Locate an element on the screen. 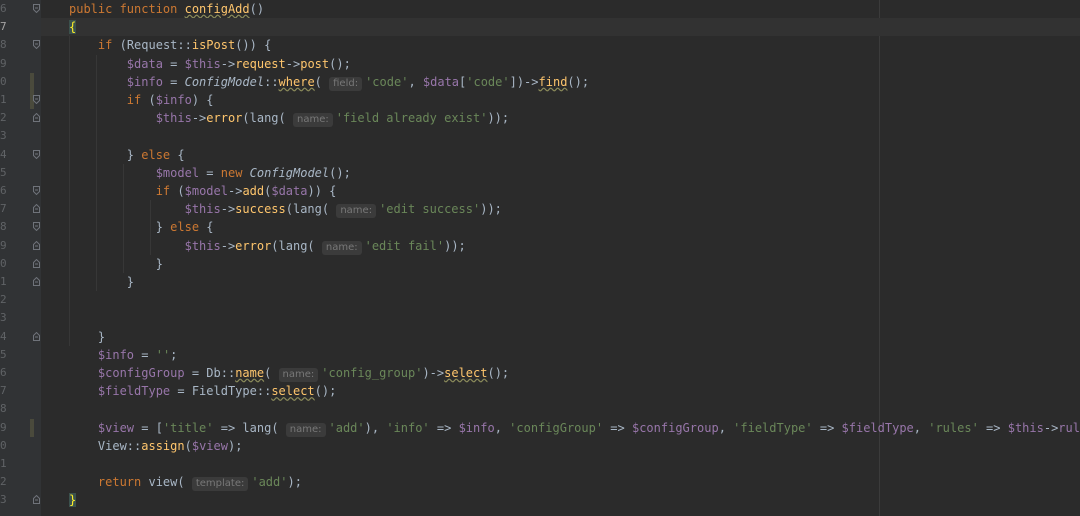  string-token: 'edit fail' is located at coordinates (404, 245).